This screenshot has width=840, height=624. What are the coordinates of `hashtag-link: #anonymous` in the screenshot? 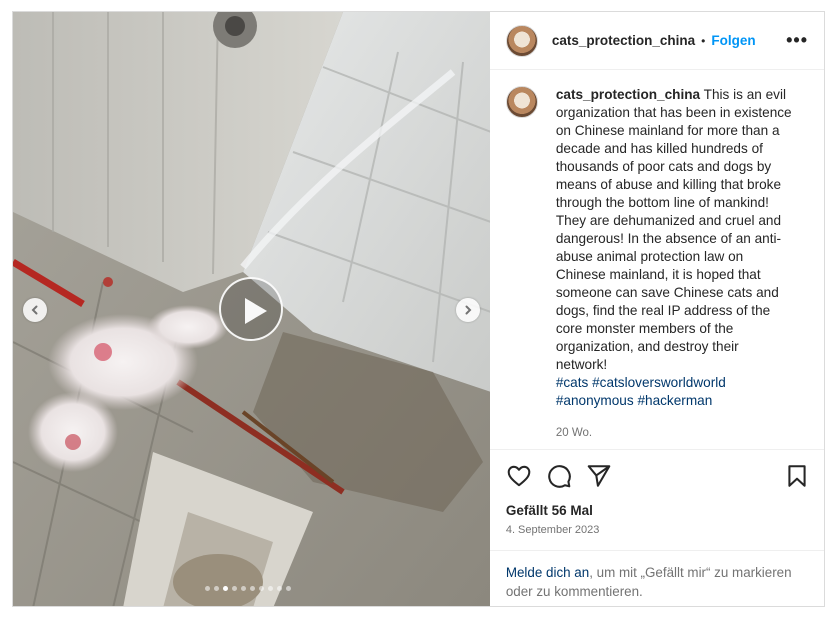 It's located at (595, 400).